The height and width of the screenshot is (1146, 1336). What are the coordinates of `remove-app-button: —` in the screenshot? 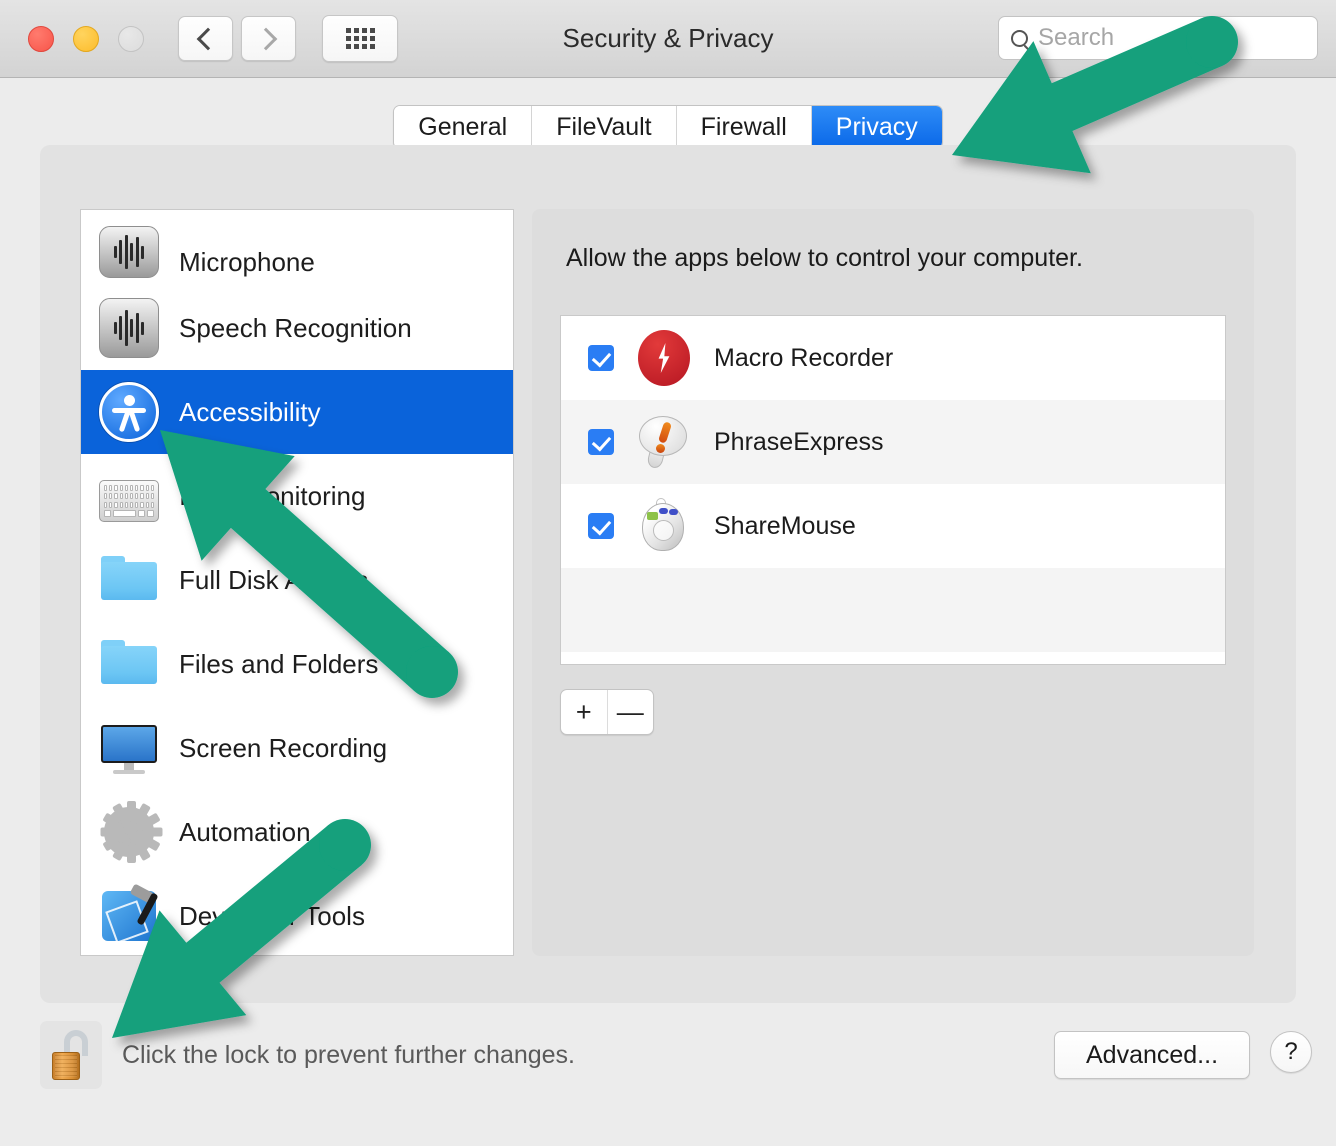 It's located at (631, 712).